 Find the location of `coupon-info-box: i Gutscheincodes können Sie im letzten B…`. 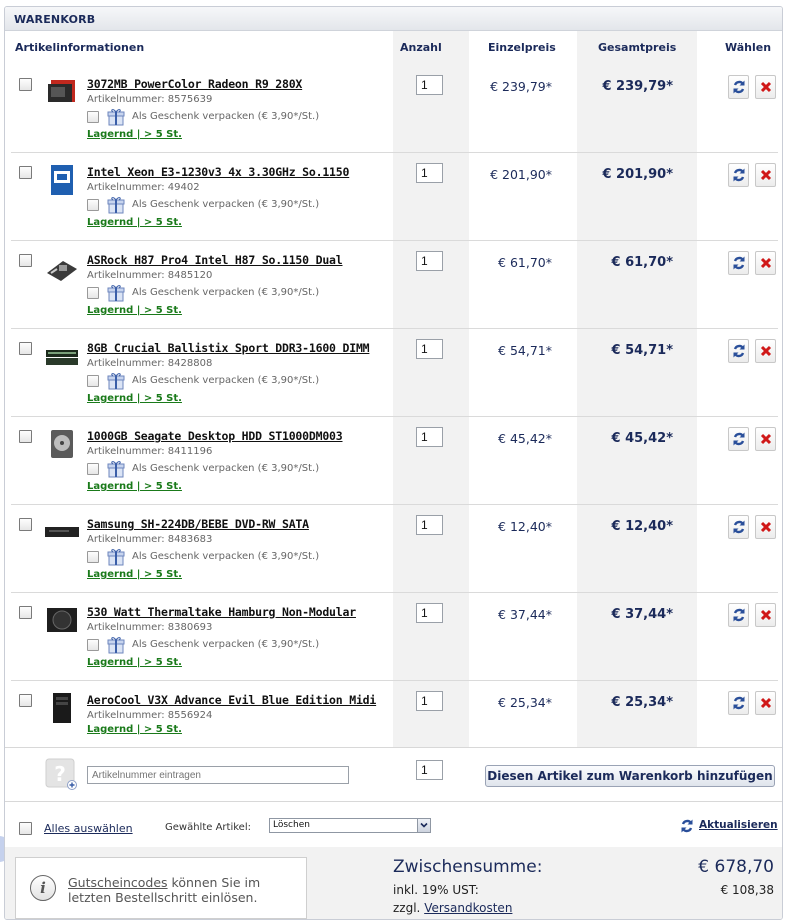

coupon-info-box: i Gutscheincodes können Sie im letzten B… is located at coordinates (161, 888).